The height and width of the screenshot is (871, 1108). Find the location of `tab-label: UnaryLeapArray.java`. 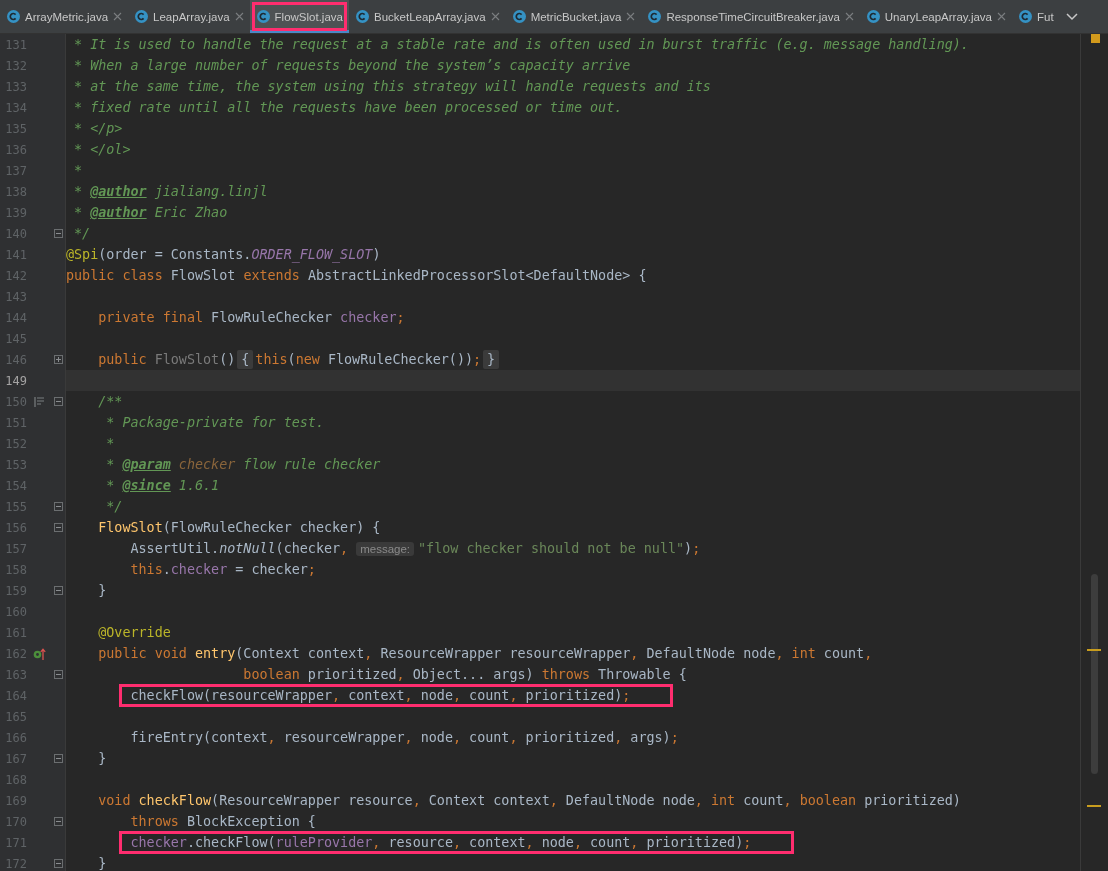

tab-label: UnaryLeapArray.java is located at coordinates (938, 16).